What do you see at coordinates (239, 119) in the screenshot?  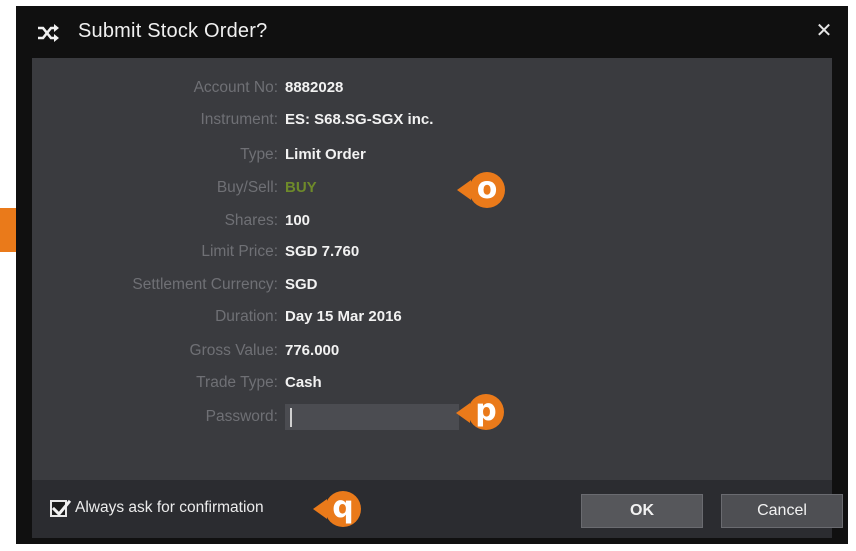 I see `instrument-label: Instrument:` at bounding box center [239, 119].